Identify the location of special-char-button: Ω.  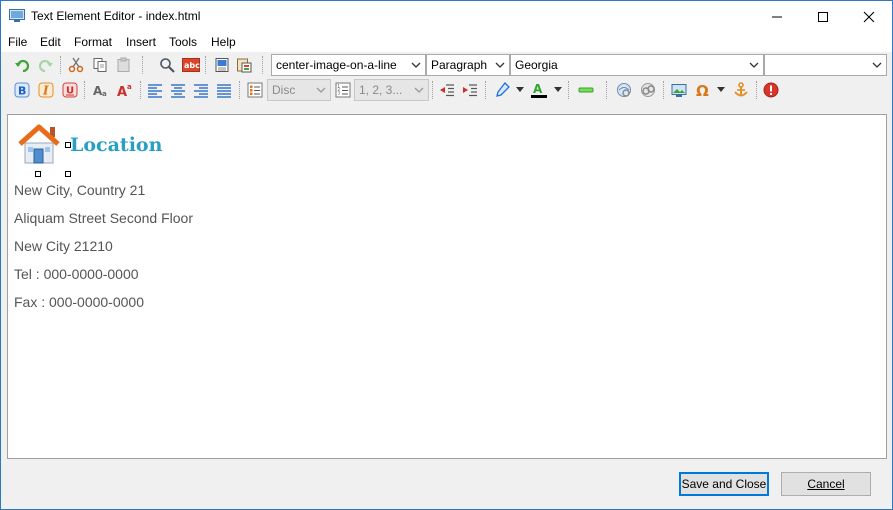
(703, 90).